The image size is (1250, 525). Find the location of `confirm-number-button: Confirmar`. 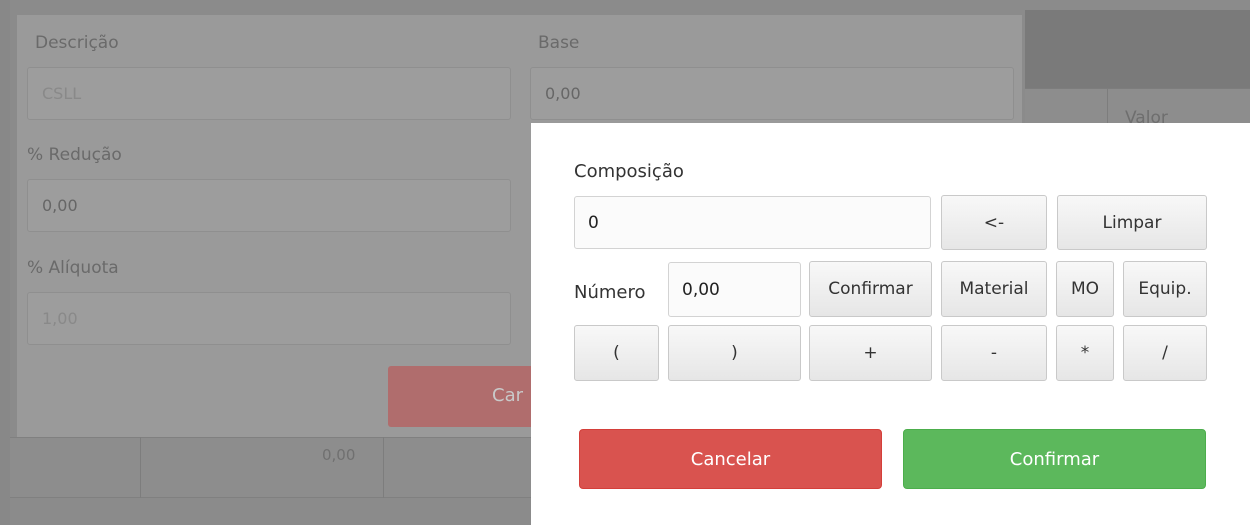

confirm-number-button: Confirmar is located at coordinates (870, 289).